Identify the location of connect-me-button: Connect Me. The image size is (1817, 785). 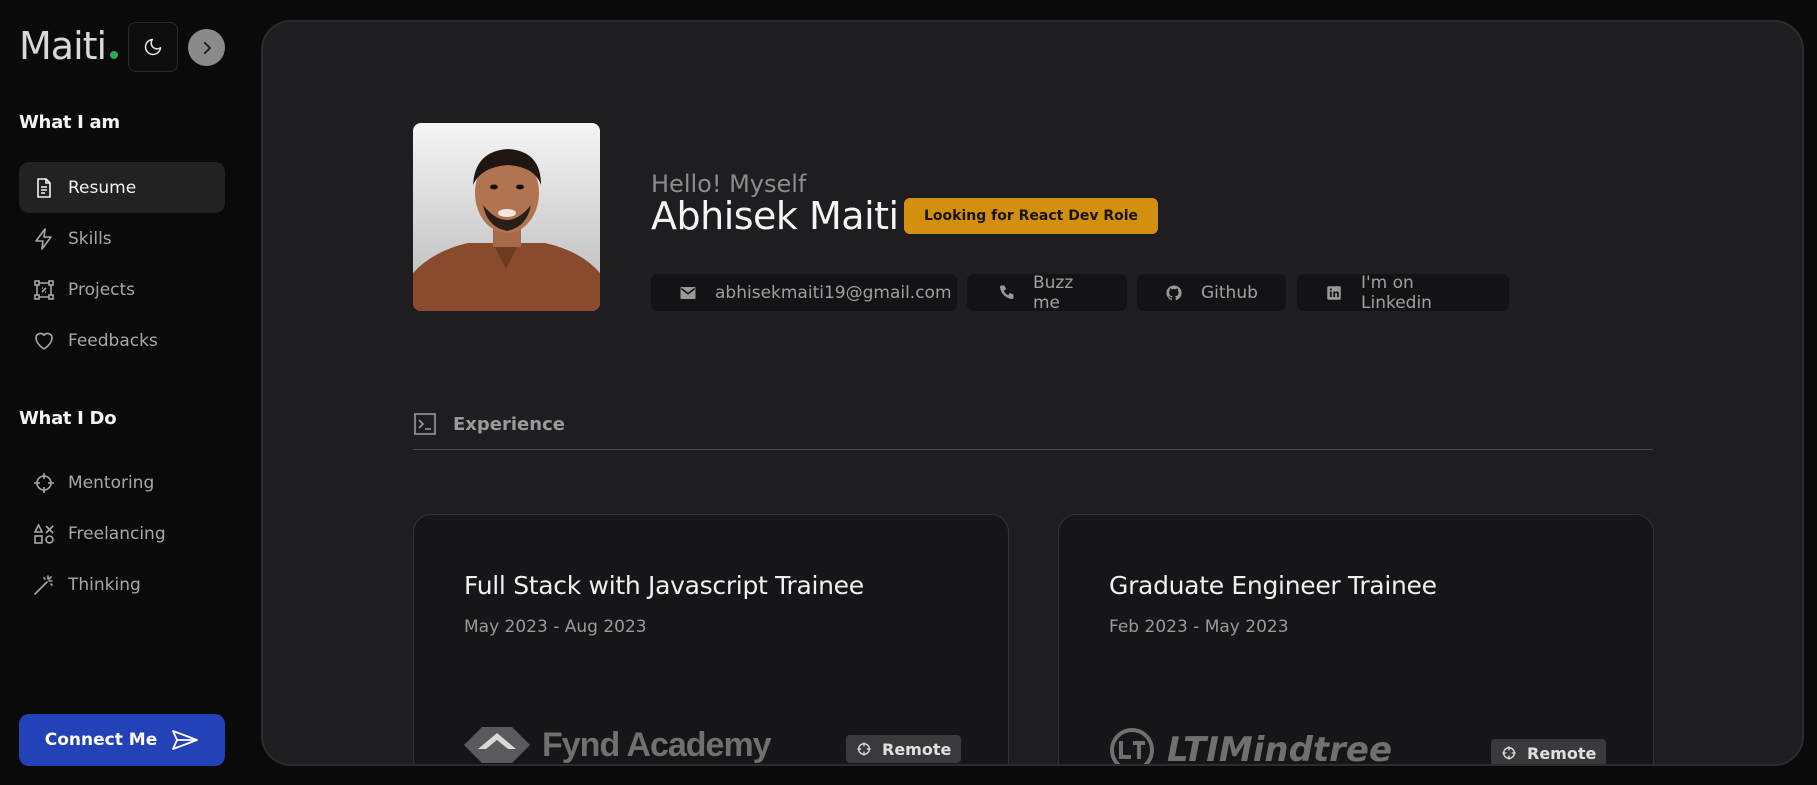
(122, 740).